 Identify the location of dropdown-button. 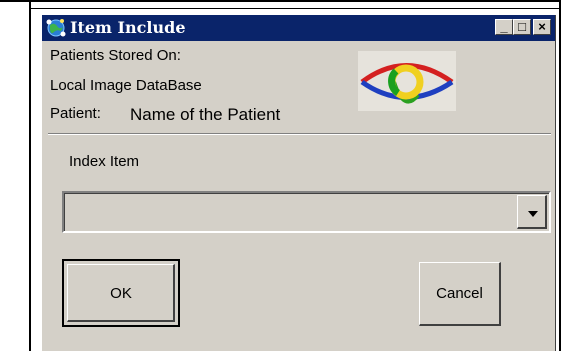
(532, 212).